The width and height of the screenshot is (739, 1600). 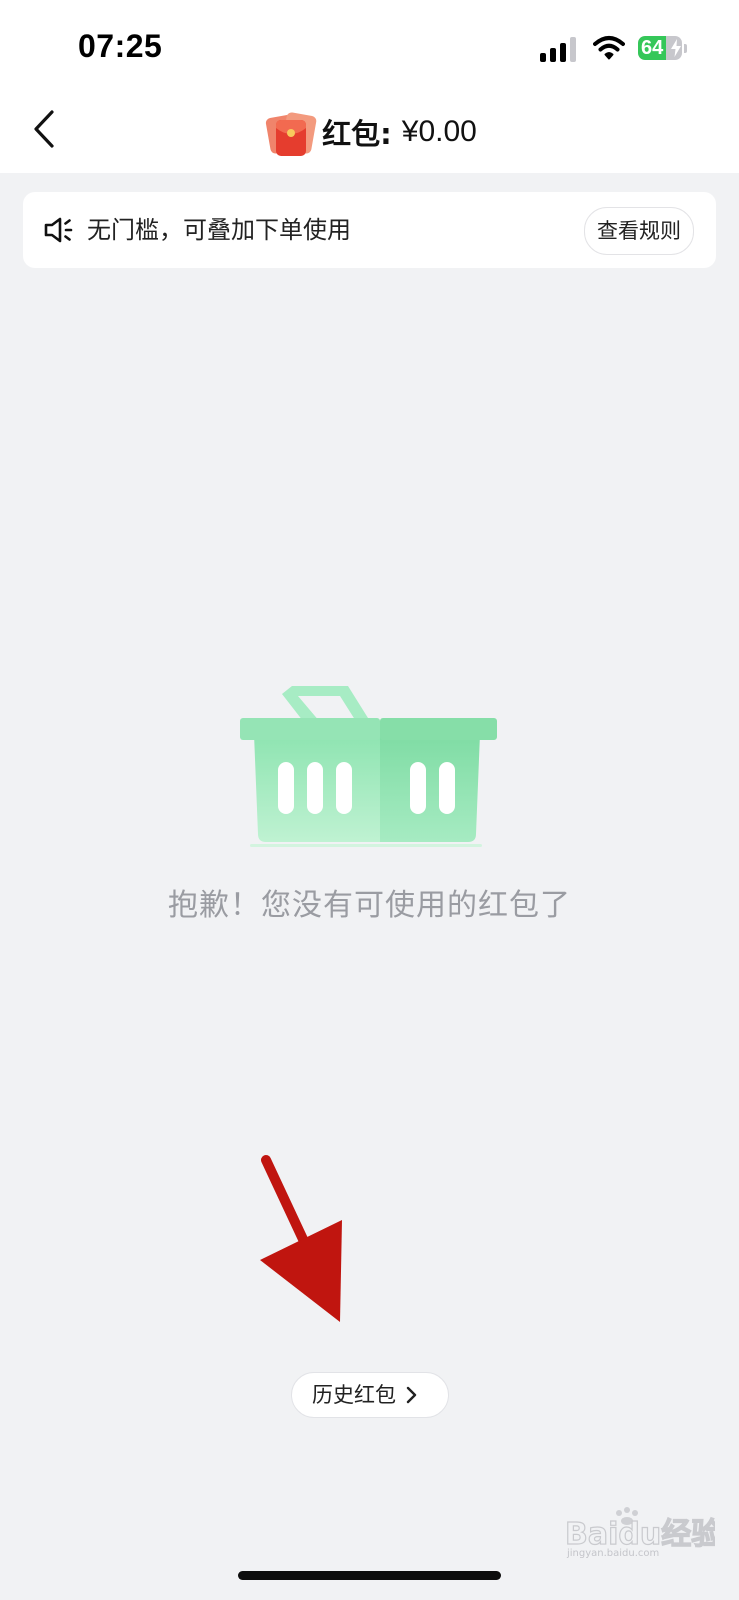 I want to click on charging-bolt-icon, so click(x=676, y=48).